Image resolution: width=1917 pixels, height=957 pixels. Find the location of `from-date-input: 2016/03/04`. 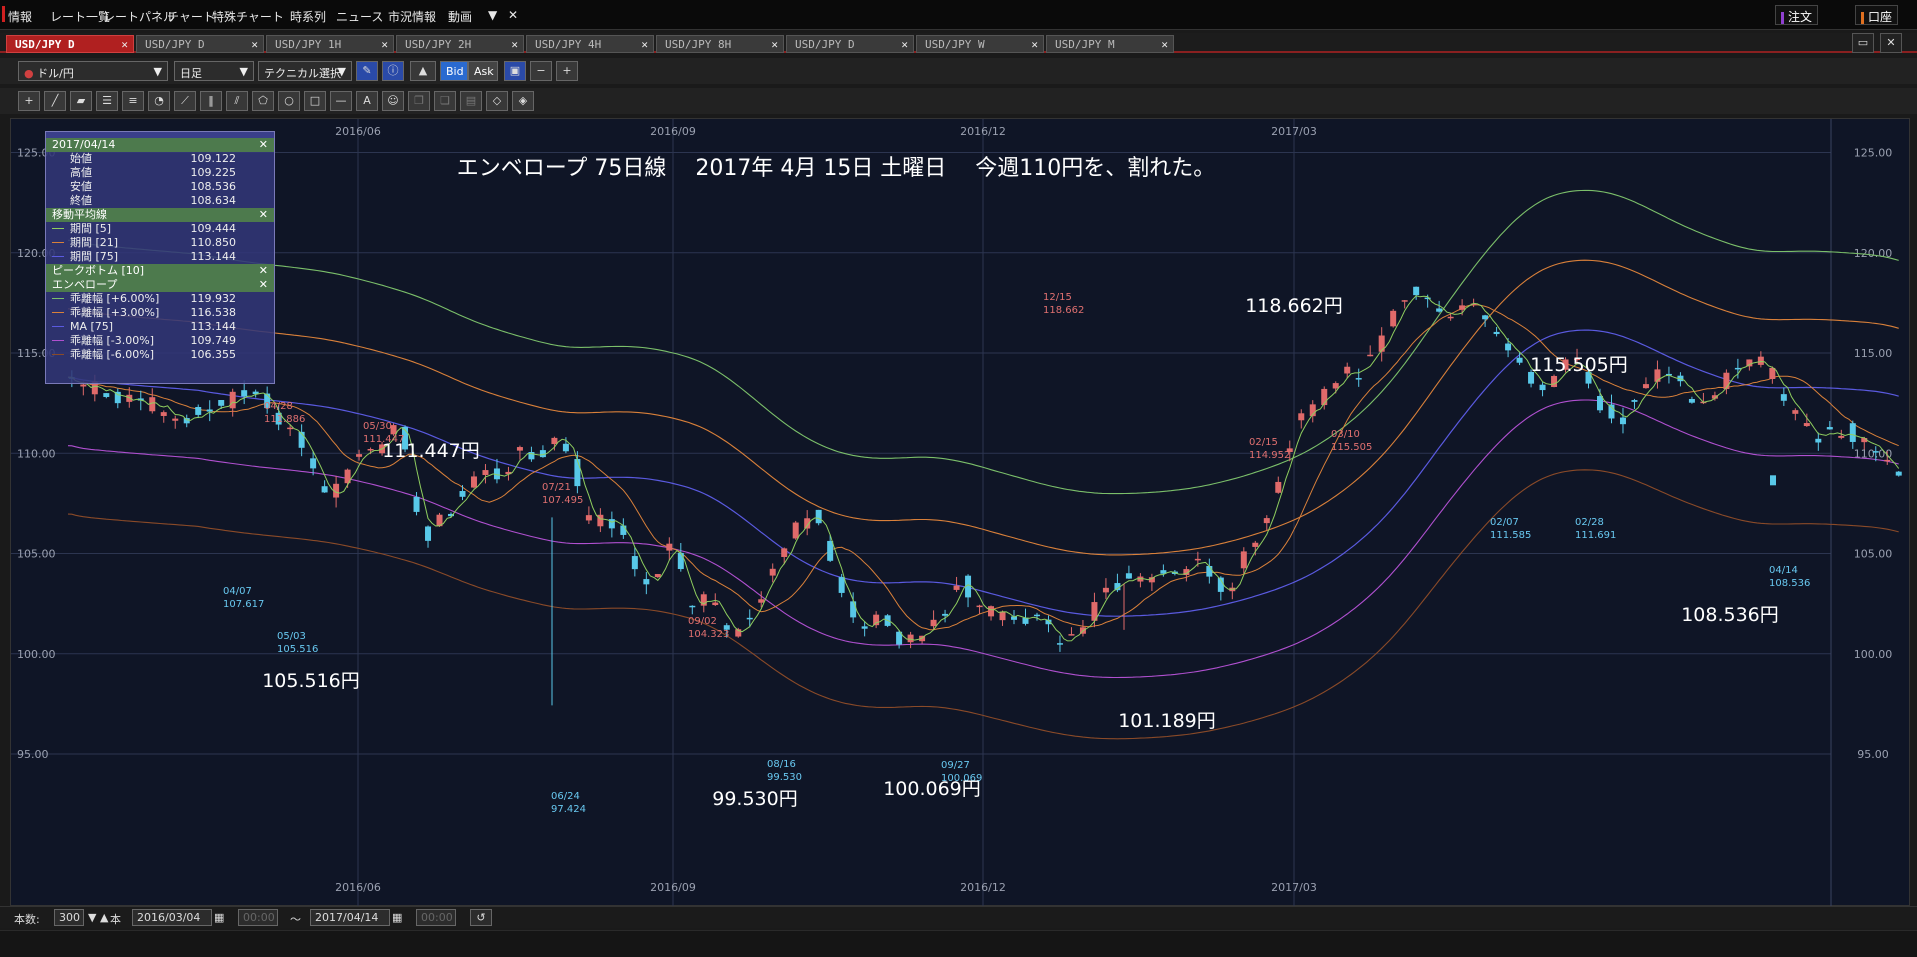

from-date-input: 2016/03/04 is located at coordinates (172, 917).